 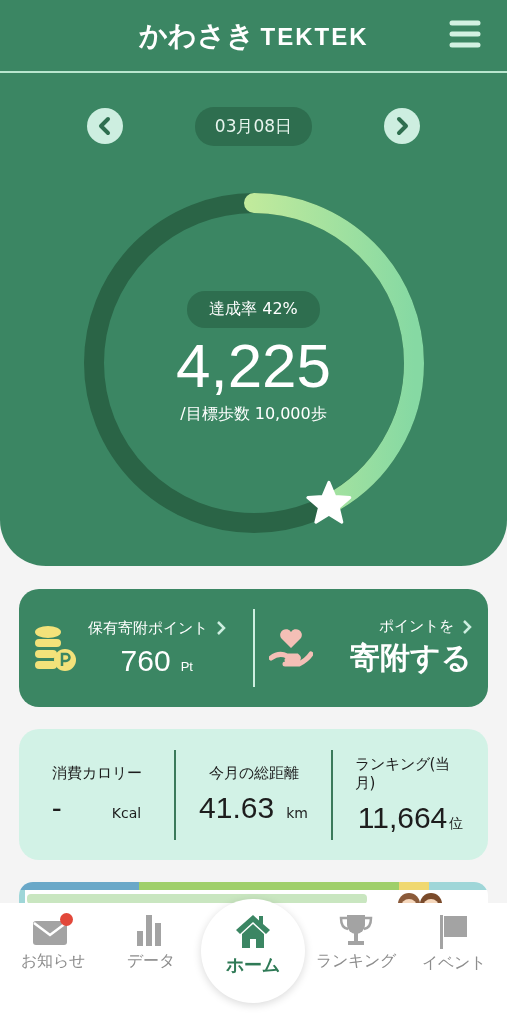 I want to click on next-day-button, so click(x=402, y=126).